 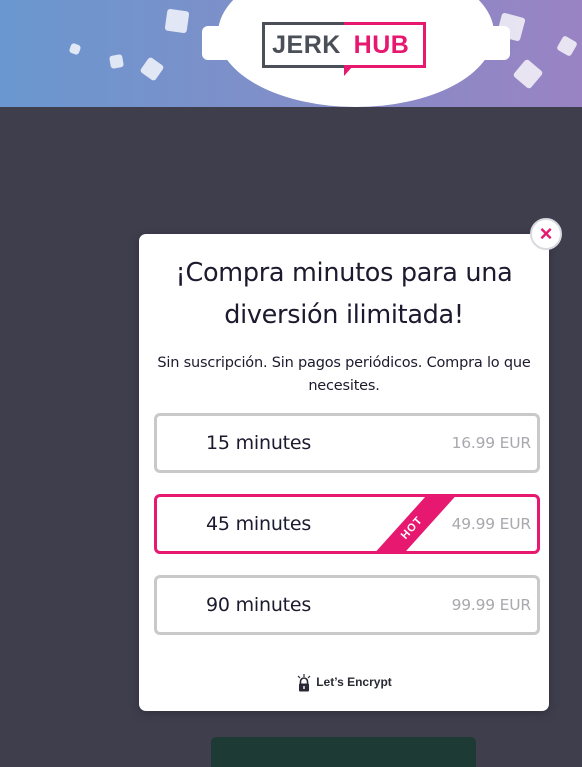 I want to click on site-header: JERK HUB, so click(x=291, y=53).